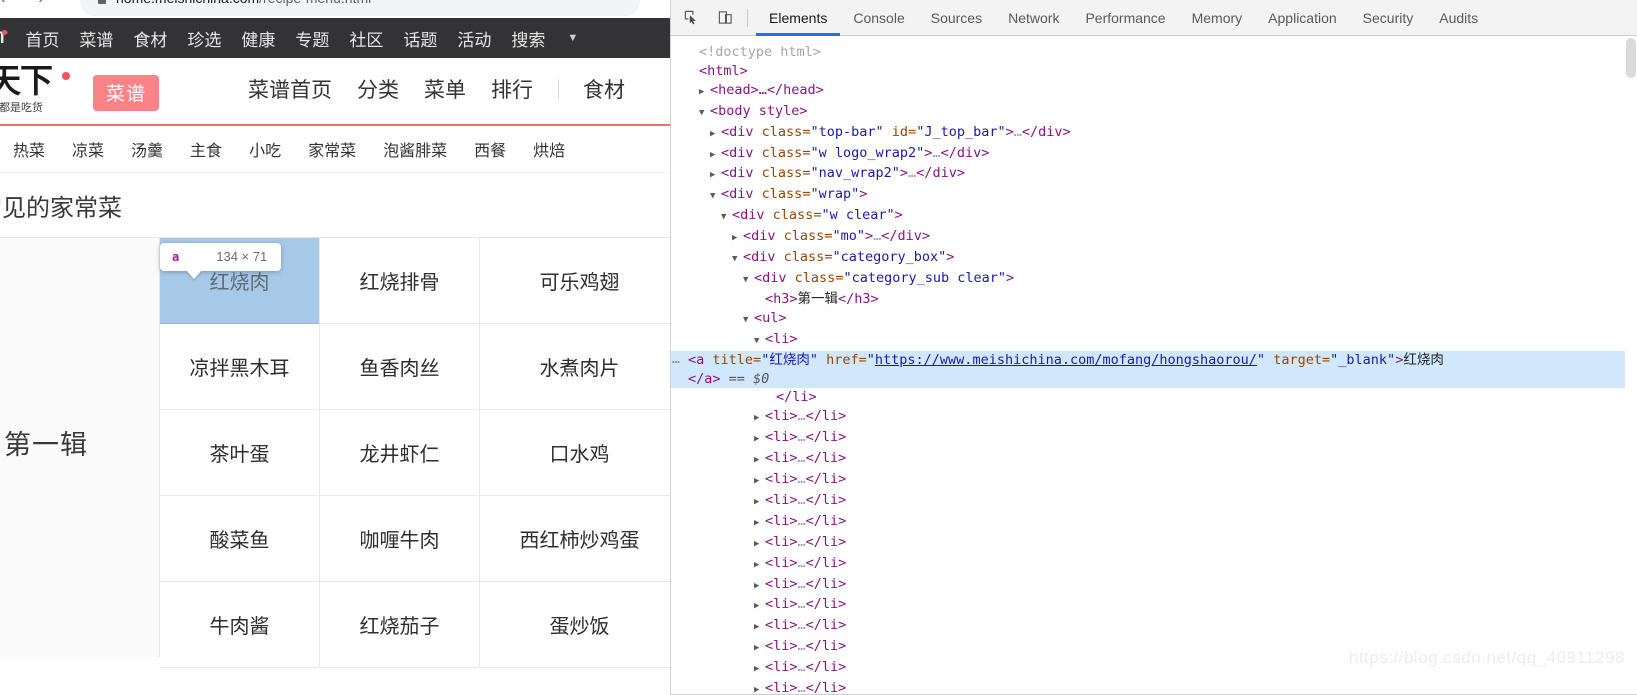 The height and width of the screenshot is (695, 1637). What do you see at coordinates (1162, 258) in the screenshot?
I see `dom-line-div-catbox: <div class="category_box">` at bounding box center [1162, 258].